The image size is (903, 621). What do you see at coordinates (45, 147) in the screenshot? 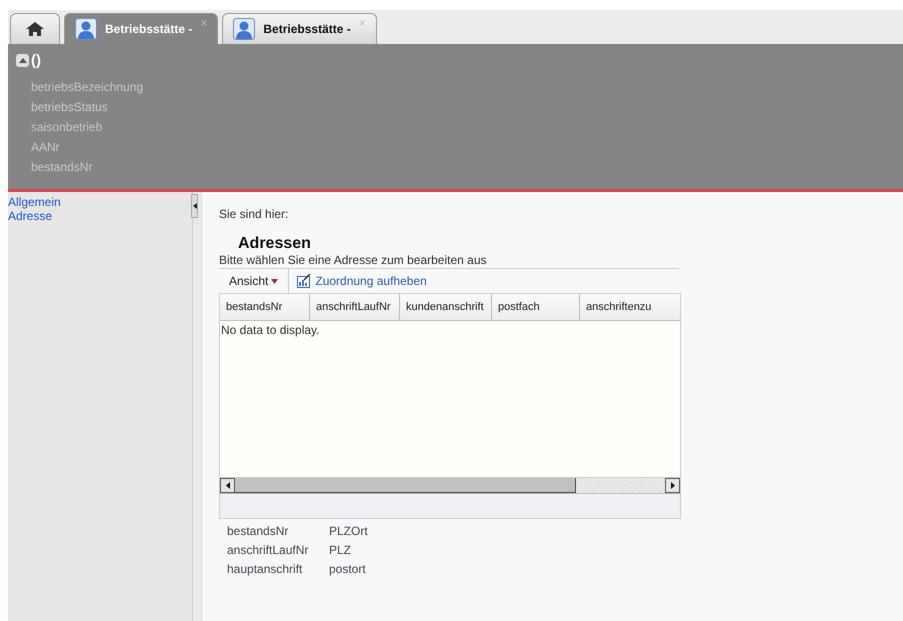
I see `field-label: AANr` at bounding box center [45, 147].